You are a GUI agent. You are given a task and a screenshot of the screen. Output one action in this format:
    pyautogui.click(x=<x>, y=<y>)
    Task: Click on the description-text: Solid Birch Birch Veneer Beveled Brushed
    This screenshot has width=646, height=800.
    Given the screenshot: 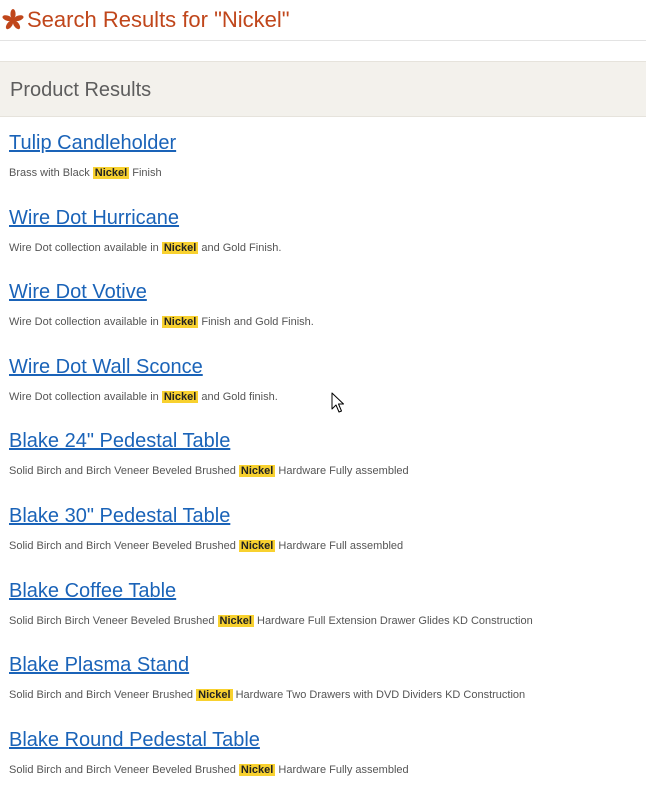 What is the action you would take?
    pyautogui.click(x=112, y=620)
    